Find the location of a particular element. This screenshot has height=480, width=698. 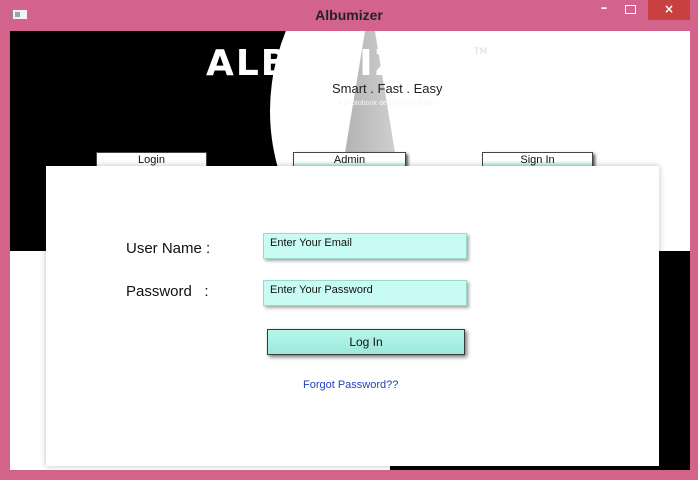

close-icon: × is located at coordinates (669, 9).